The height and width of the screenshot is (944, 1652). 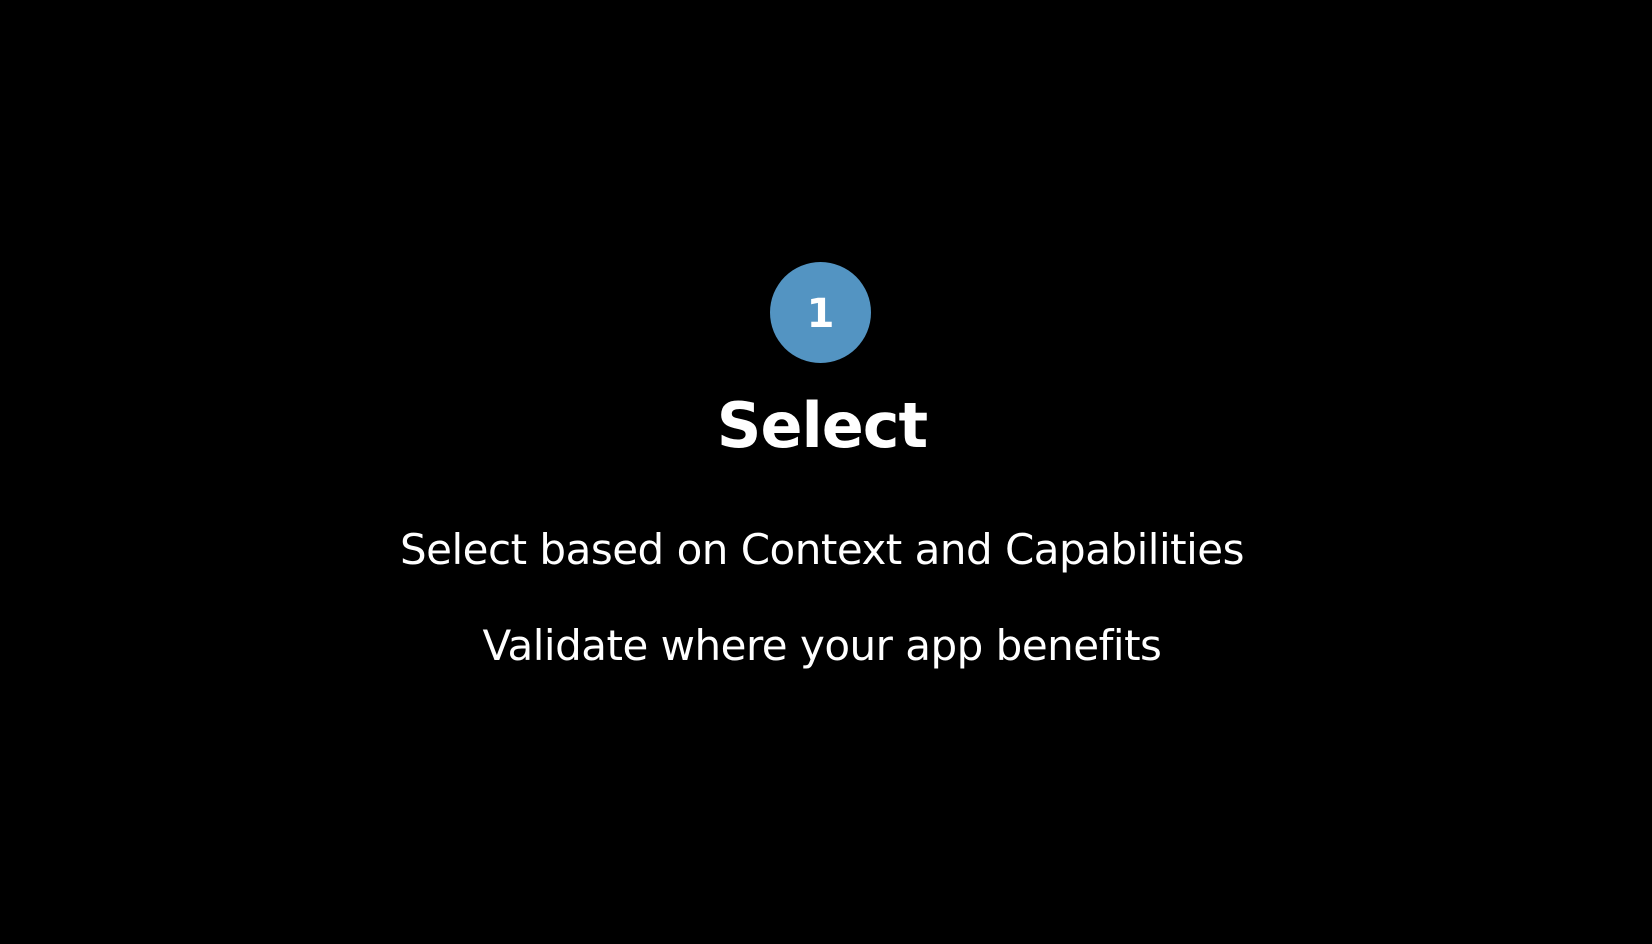 What do you see at coordinates (822, 645) in the screenshot?
I see `bullet-line-2: Validate where your app benefits` at bounding box center [822, 645].